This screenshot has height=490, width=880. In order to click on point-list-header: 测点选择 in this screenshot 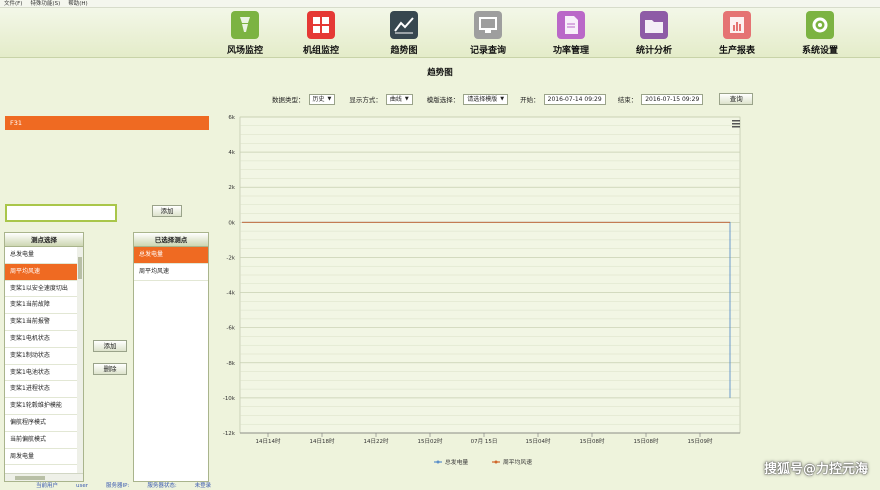, I will do `click(44, 240)`.